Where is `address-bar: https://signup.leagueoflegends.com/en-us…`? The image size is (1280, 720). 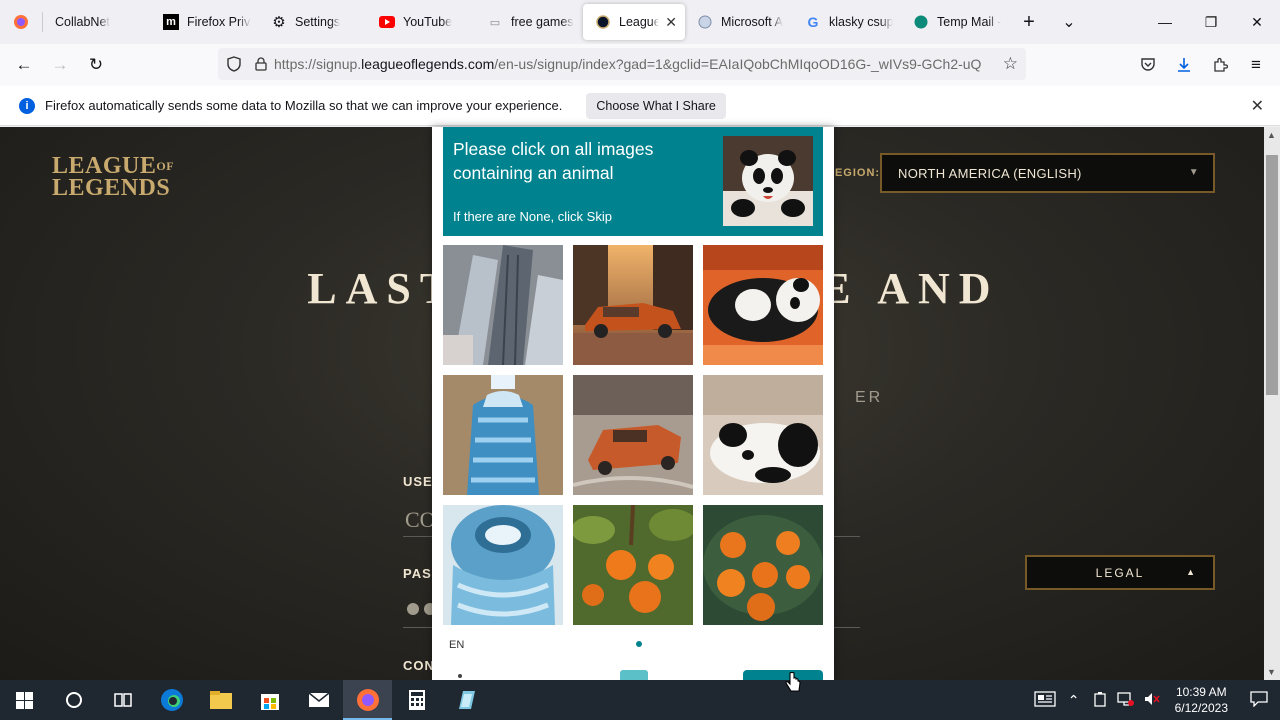
address-bar: https://signup.leagueoflegends.com/en-us… is located at coordinates (622, 64).